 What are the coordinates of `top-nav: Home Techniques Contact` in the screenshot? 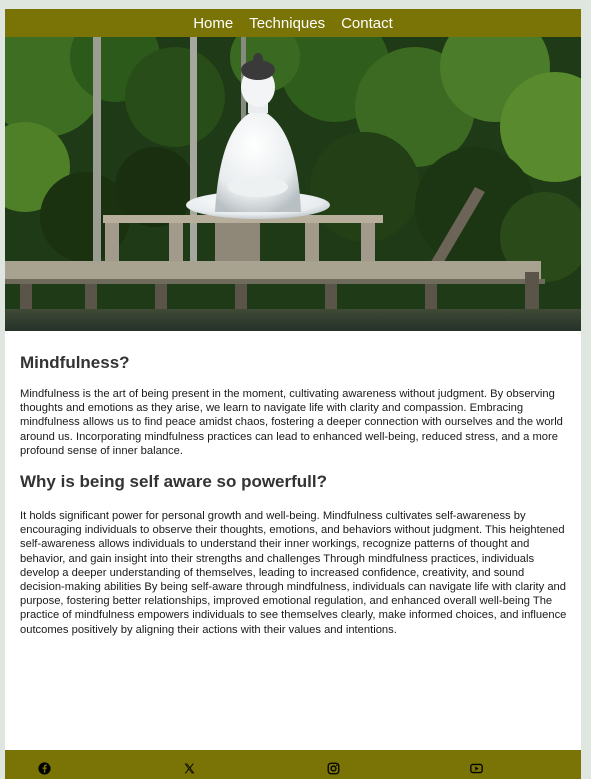 It's located at (293, 23).